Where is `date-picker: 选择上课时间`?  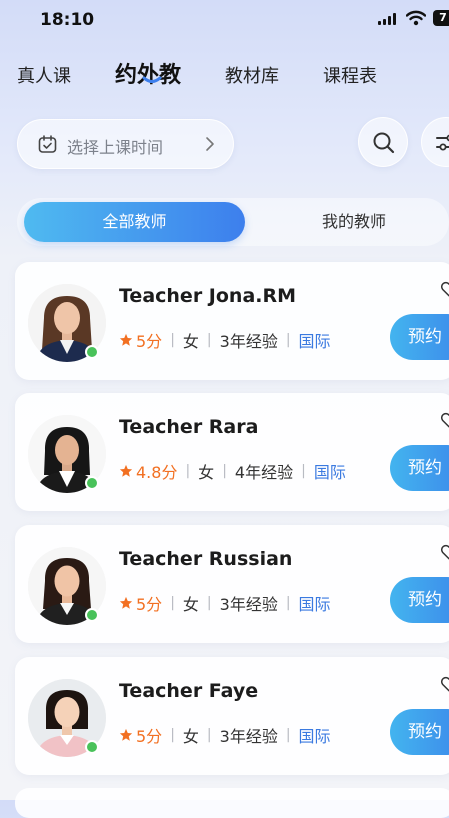 date-picker: 选择上课时间 is located at coordinates (125, 144).